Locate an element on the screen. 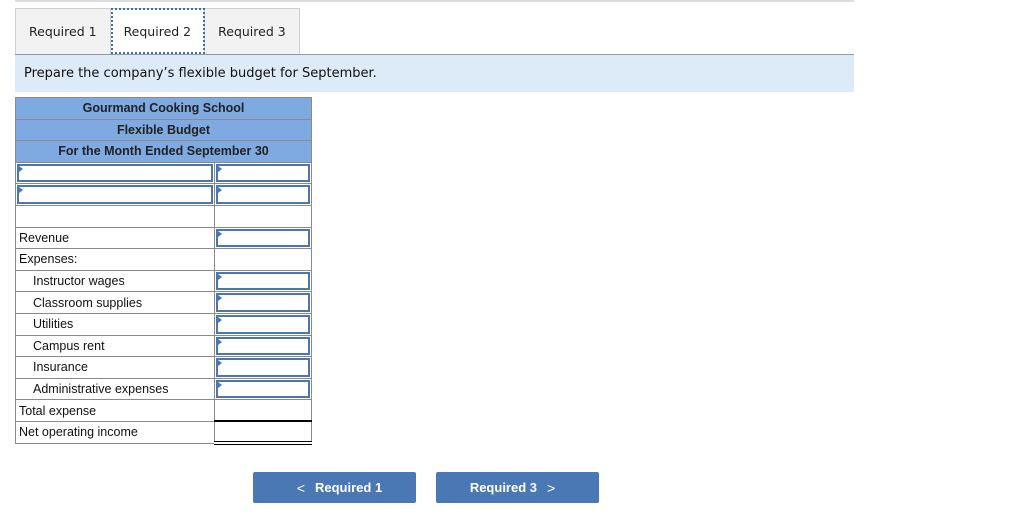 Image resolution: width=1024 pixels, height=526 pixels. utilities-input is located at coordinates (263, 324).